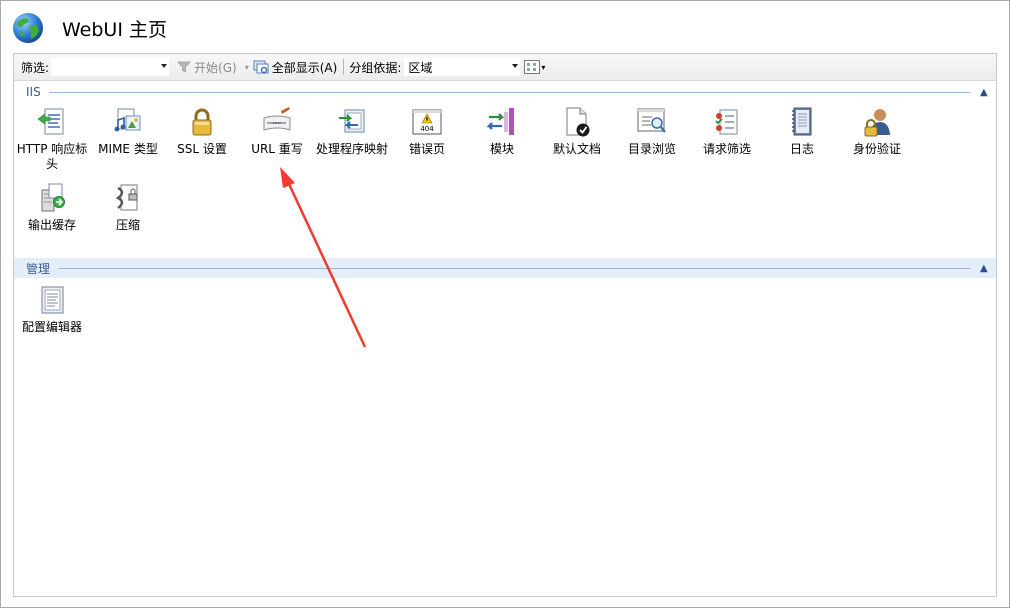 The height and width of the screenshot is (608, 1010). What do you see at coordinates (126, 197) in the screenshot?
I see `compression-icon` at bounding box center [126, 197].